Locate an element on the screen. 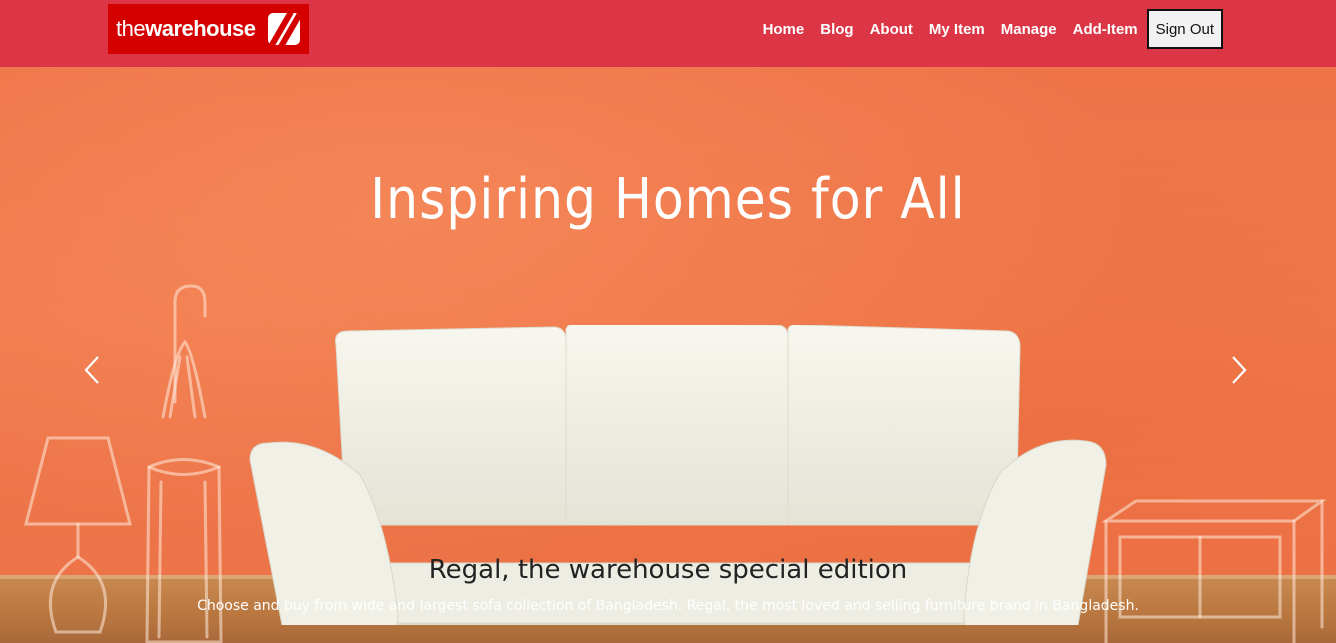 The image size is (1336, 643). carousel-caption-title: Regal, the warehouse special edition is located at coordinates (668, 570).